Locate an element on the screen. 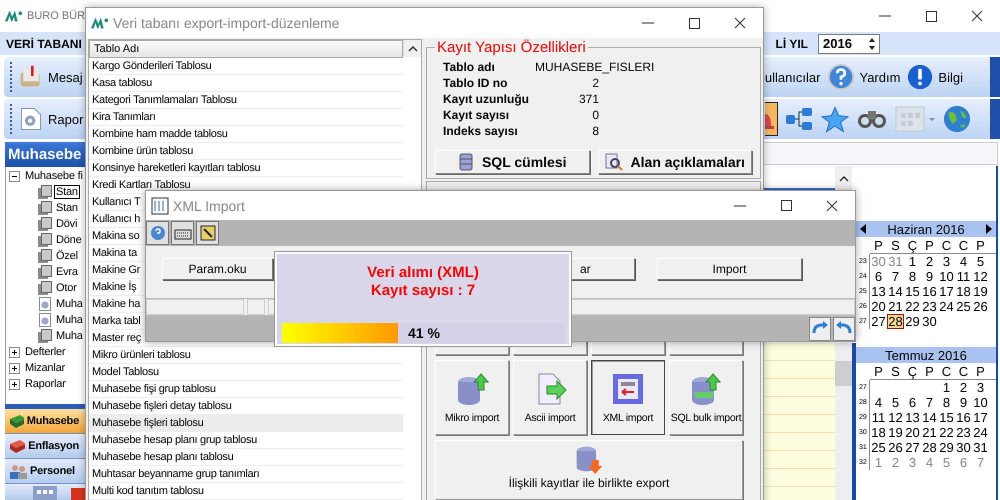  list-row: Muhasebe hesap planı tablosu is located at coordinates (246, 457).